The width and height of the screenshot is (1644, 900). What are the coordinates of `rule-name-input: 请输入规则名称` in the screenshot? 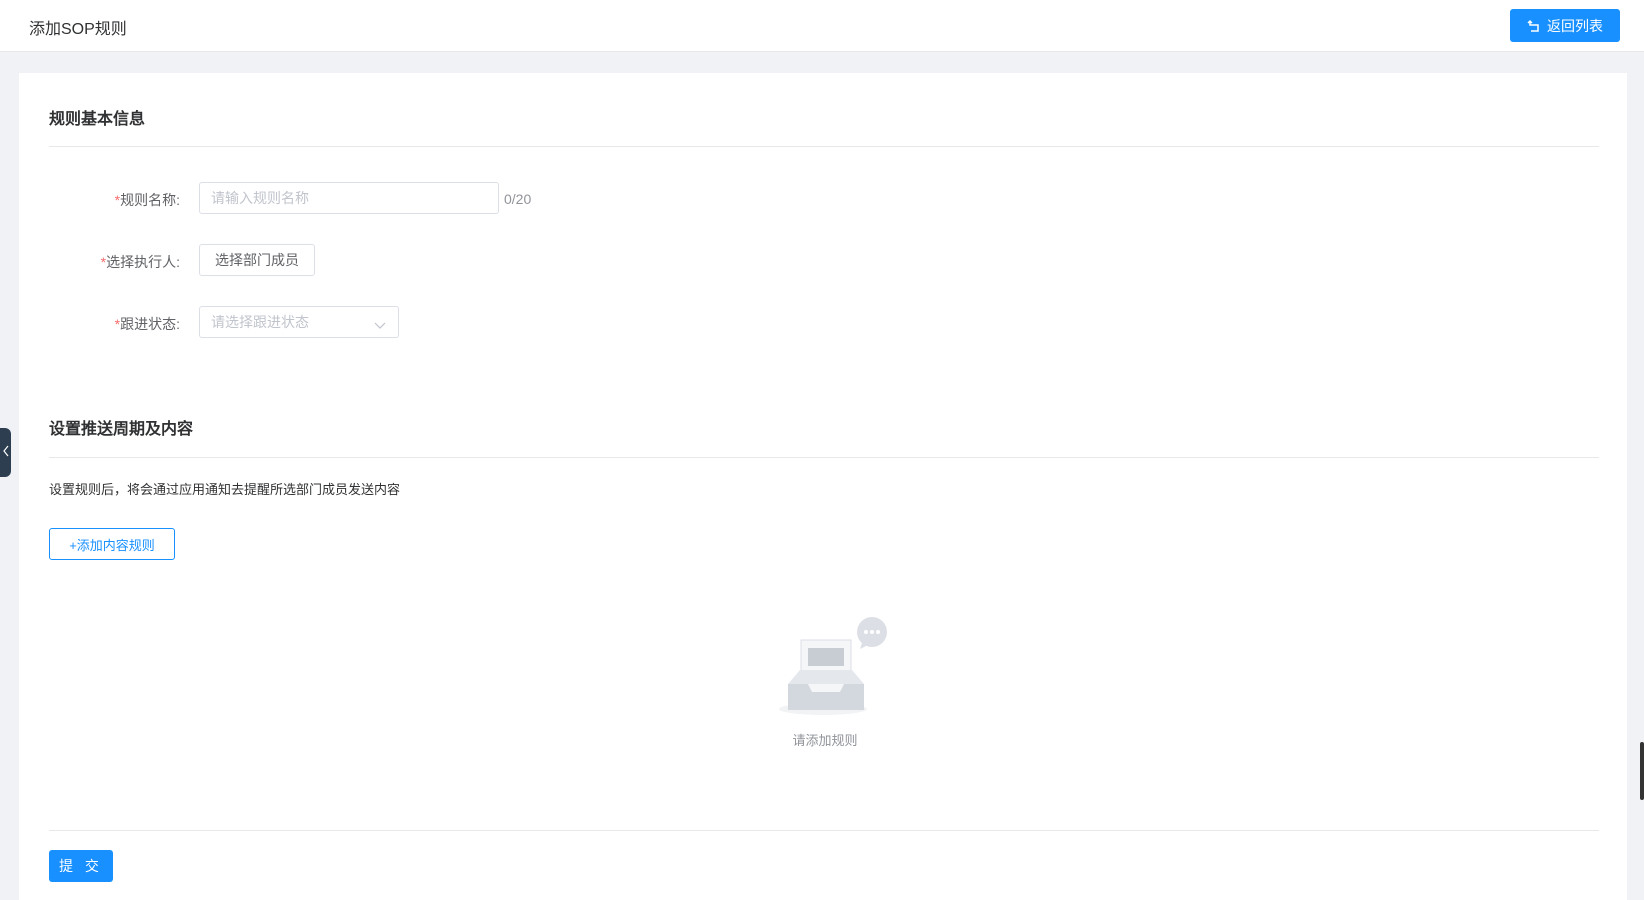 It's located at (349, 198).